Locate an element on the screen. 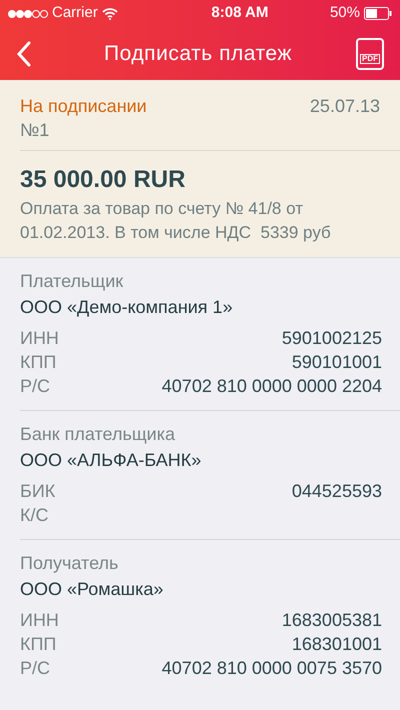 This screenshot has width=400, height=710. section-title: Плательщик is located at coordinates (72, 281).